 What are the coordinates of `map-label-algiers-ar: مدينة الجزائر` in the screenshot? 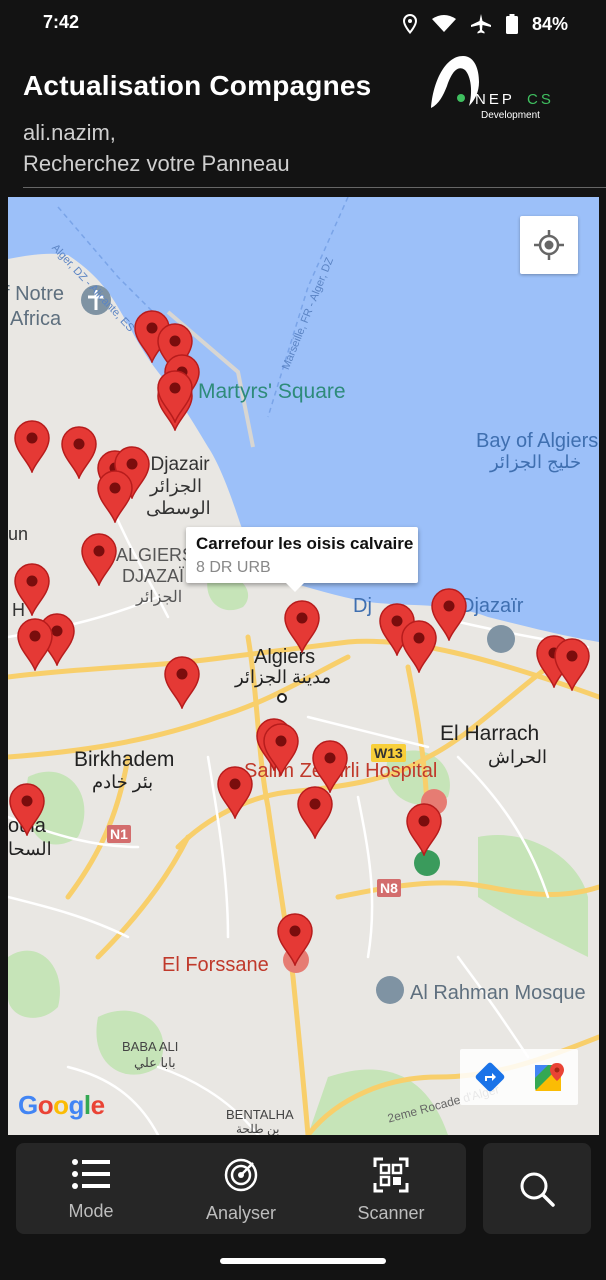 It's located at (283, 677).